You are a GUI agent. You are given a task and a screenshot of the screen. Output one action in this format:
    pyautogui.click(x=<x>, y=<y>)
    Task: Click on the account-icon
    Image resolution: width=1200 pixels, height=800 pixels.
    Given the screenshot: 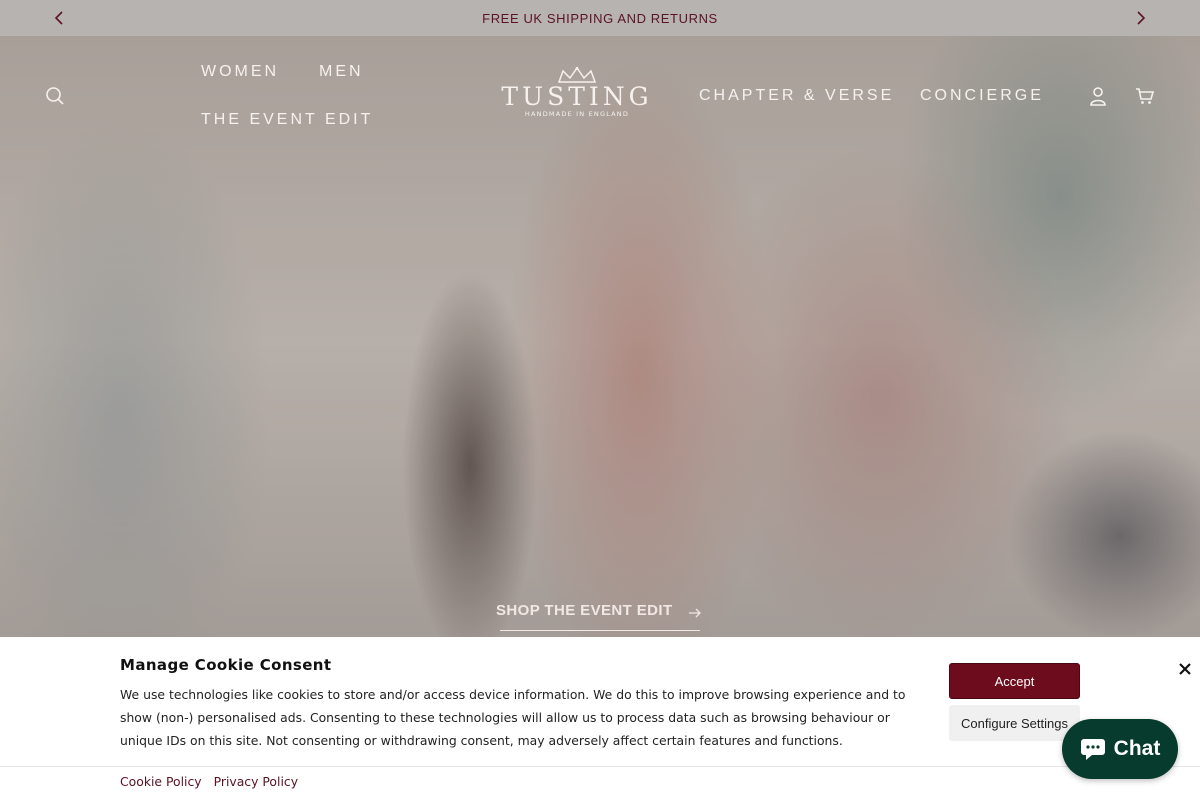 What is the action you would take?
    pyautogui.click(x=1098, y=96)
    